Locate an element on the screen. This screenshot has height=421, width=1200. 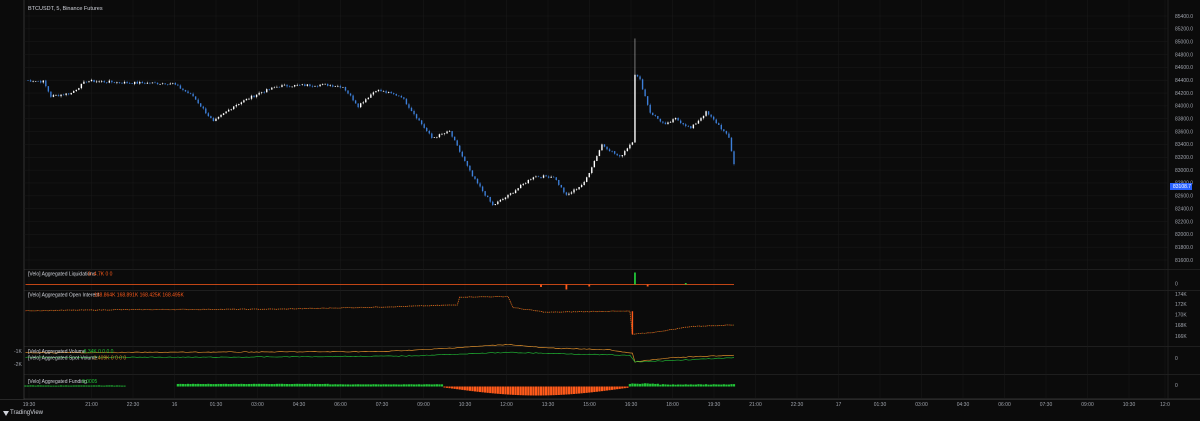
volume-axis-0: 0 is located at coordinates (1176, 359).